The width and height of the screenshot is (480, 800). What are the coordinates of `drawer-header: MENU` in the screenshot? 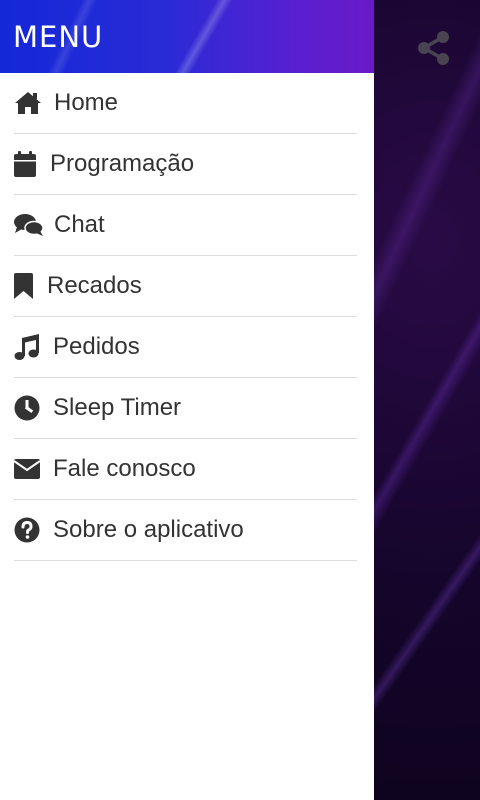 It's located at (187, 36).